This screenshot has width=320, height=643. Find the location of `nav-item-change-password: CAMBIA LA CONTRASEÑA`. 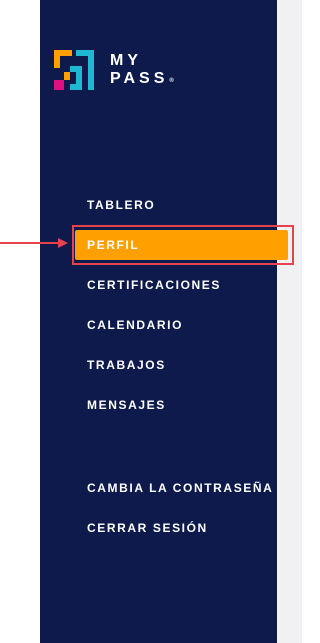

nav-item-change-password: CAMBIA LA CONTRASEÑA is located at coordinates (158, 488).